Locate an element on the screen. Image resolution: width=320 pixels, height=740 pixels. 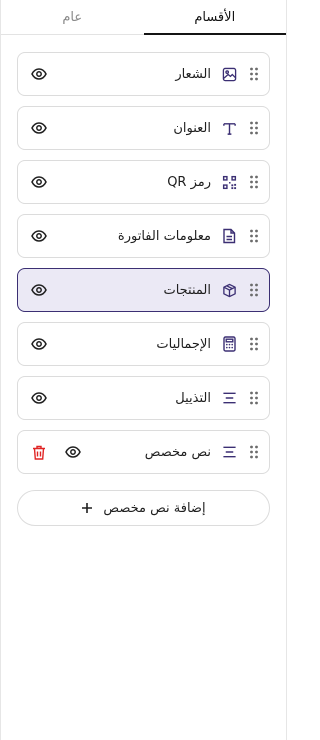
section-label: رمز QR is located at coordinates (189, 182).